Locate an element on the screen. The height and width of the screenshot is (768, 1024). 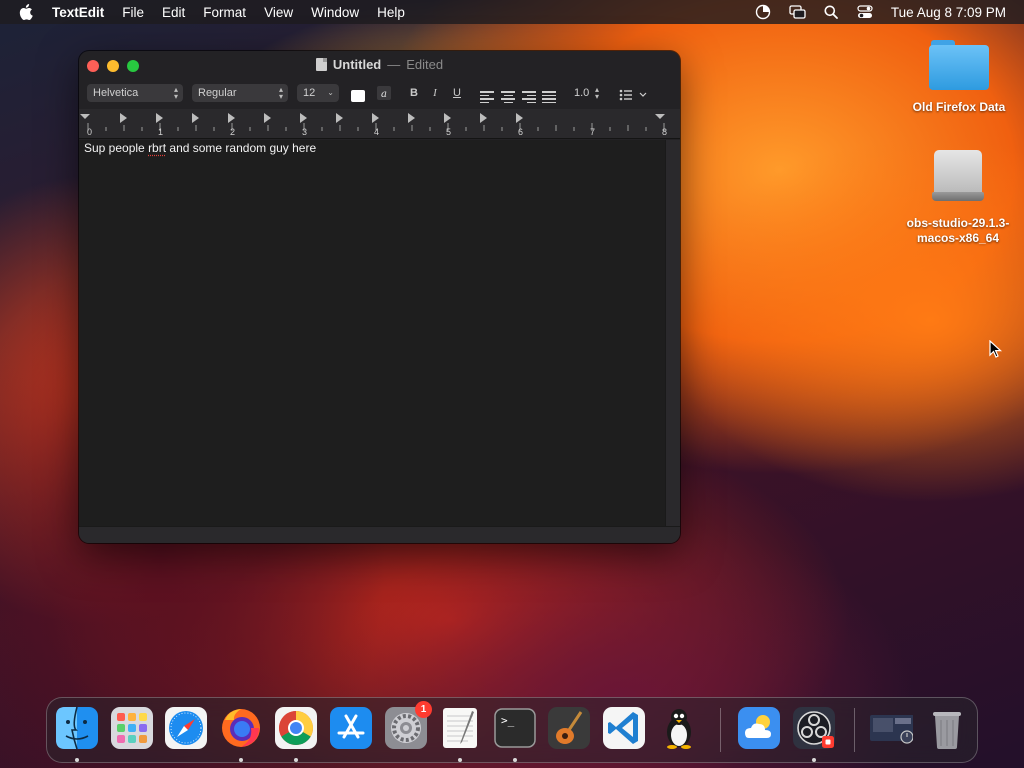
menu-edit: Edit is located at coordinates (173, 12).